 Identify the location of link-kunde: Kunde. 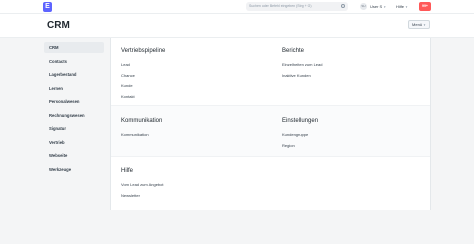
(143, 86).